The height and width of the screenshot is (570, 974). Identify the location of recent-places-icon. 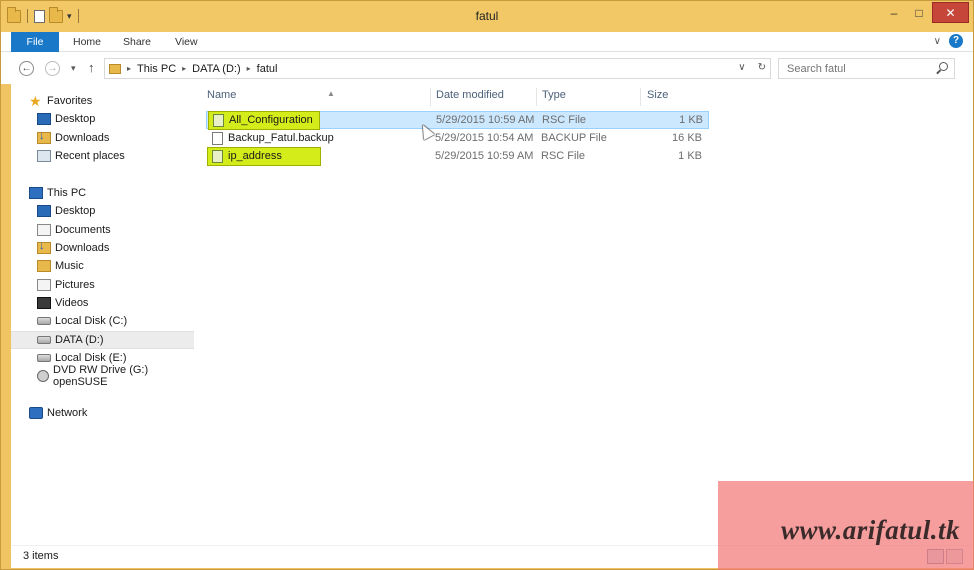
(44, 156).